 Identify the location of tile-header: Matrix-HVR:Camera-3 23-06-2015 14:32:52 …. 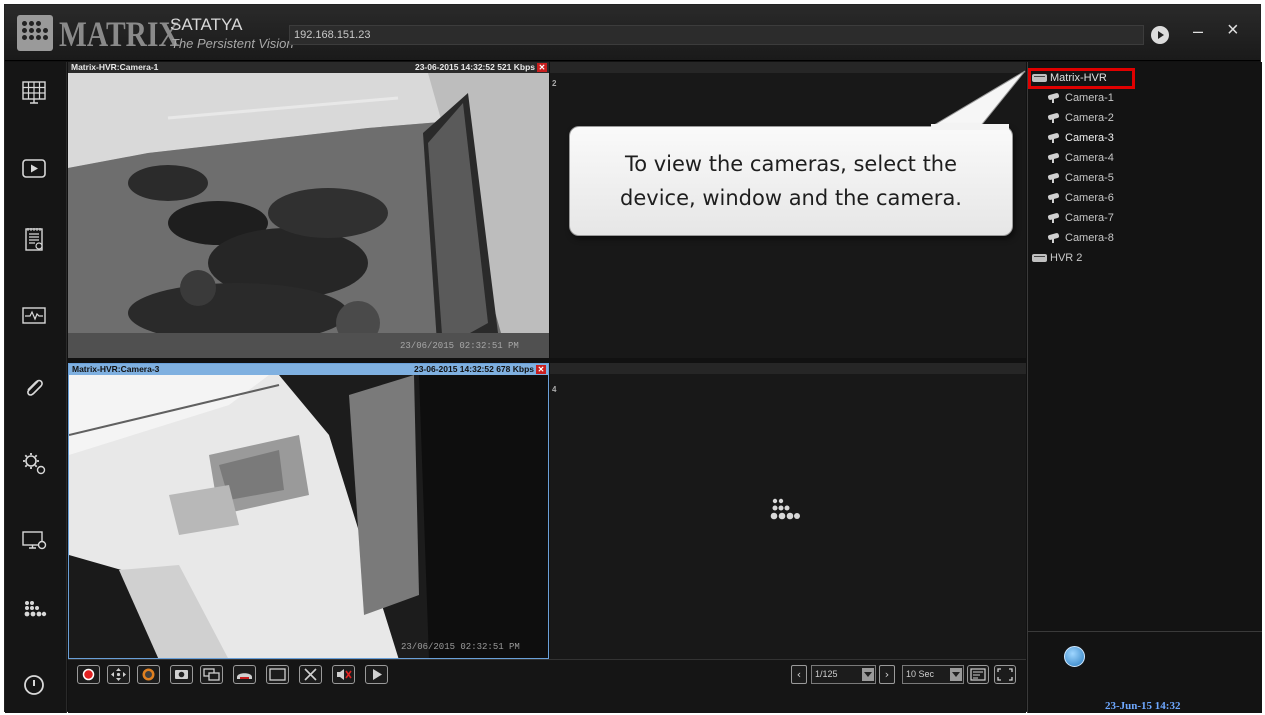
(308, 369).